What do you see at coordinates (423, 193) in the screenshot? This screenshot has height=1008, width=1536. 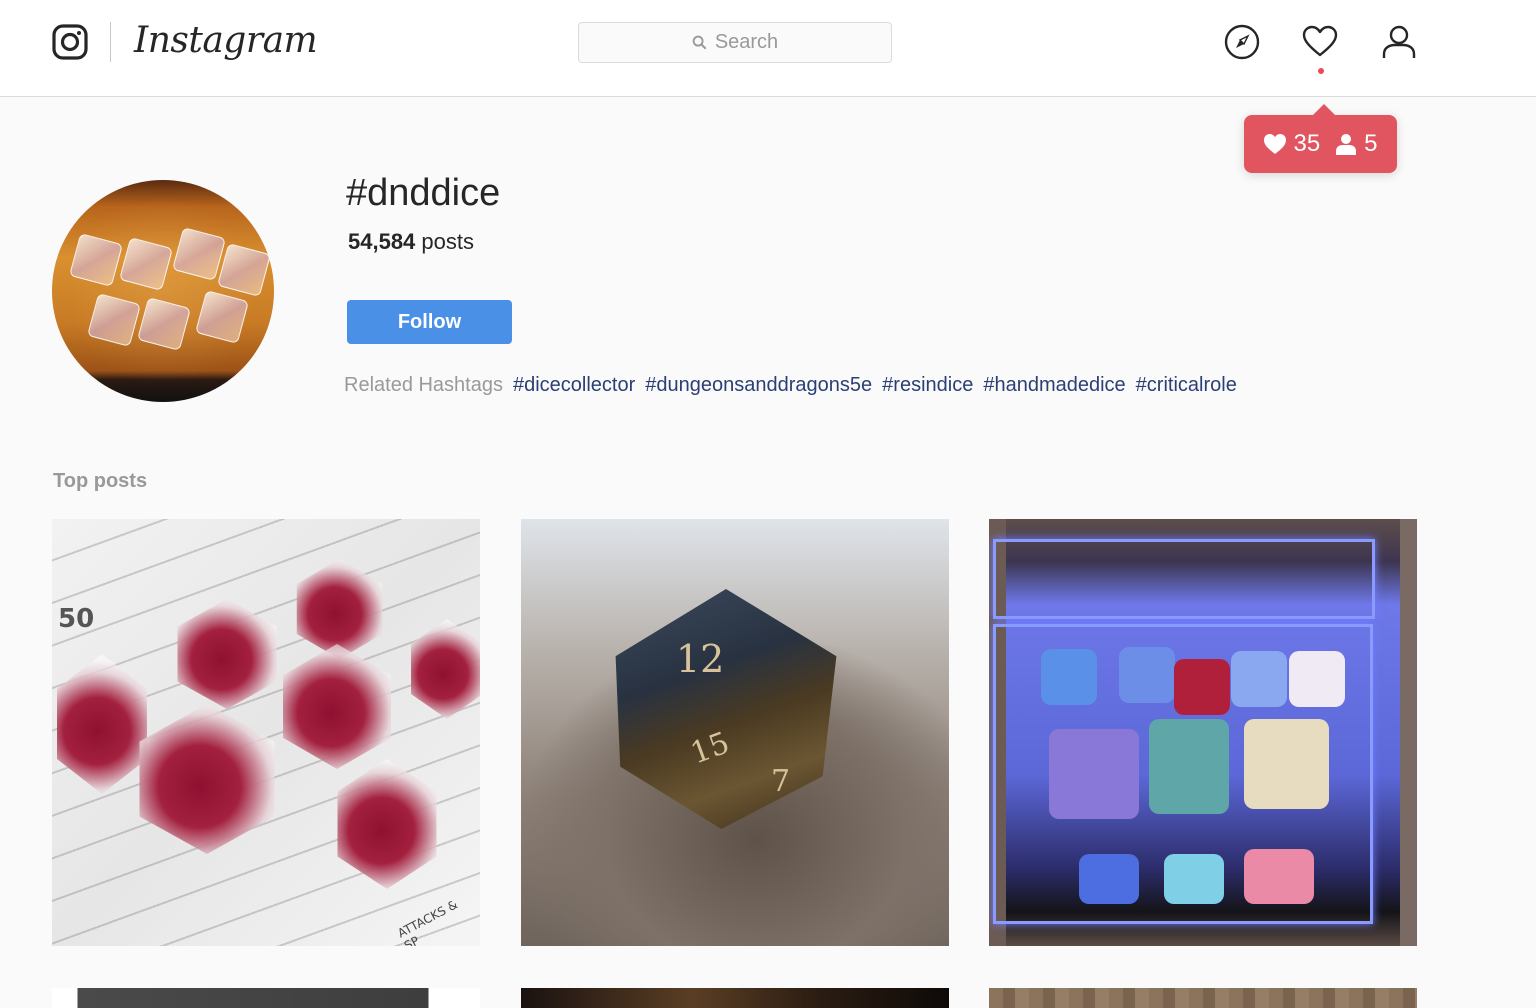 I see `hashtag-title: #dnddice` at bounding box center [423, 193].